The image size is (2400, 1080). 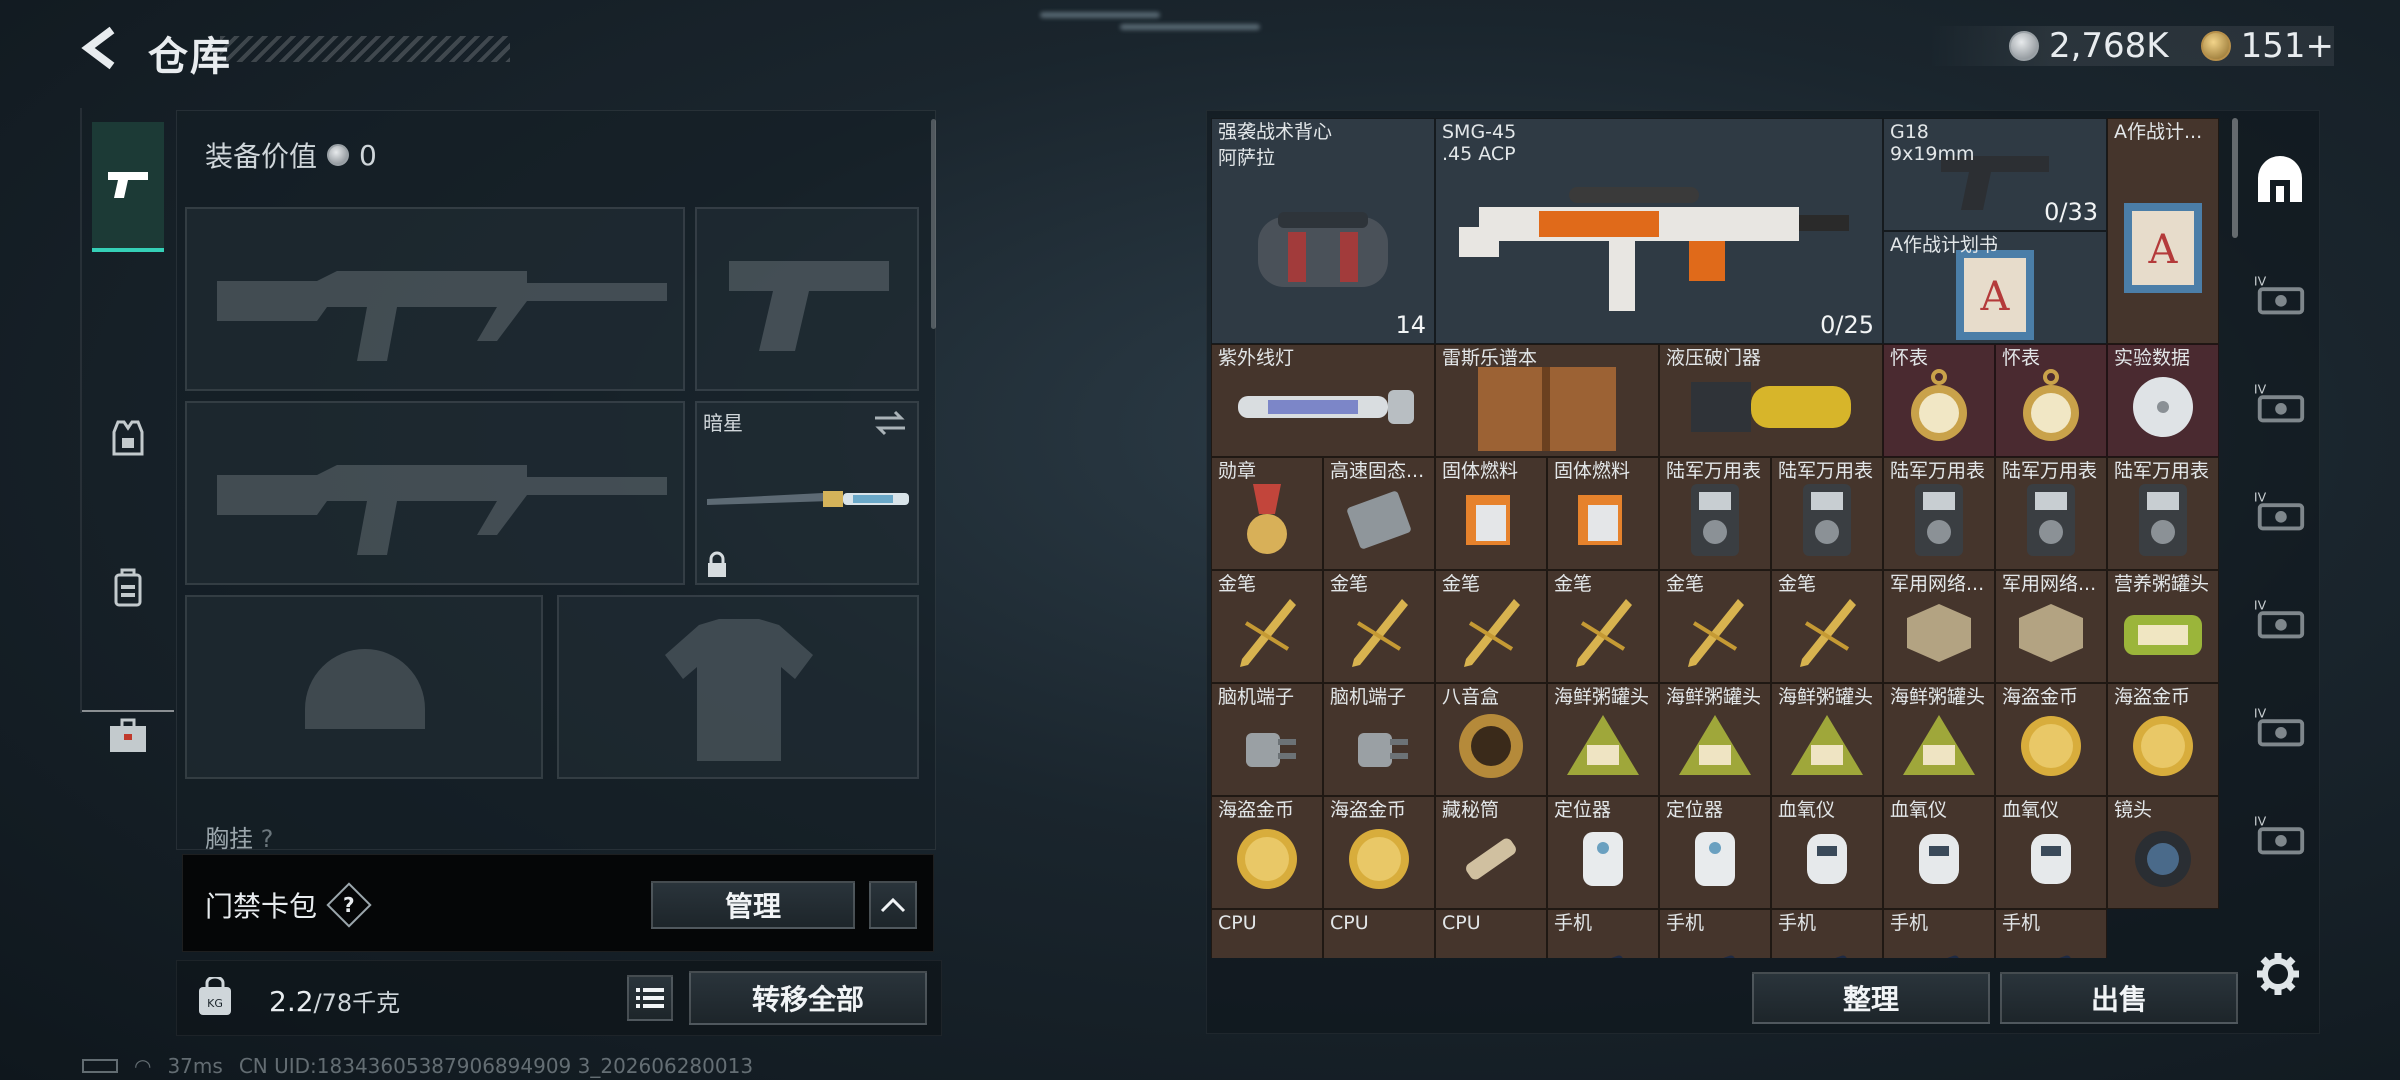 I want to click on melee-slot: 暗星, so click(x=807, y=493).